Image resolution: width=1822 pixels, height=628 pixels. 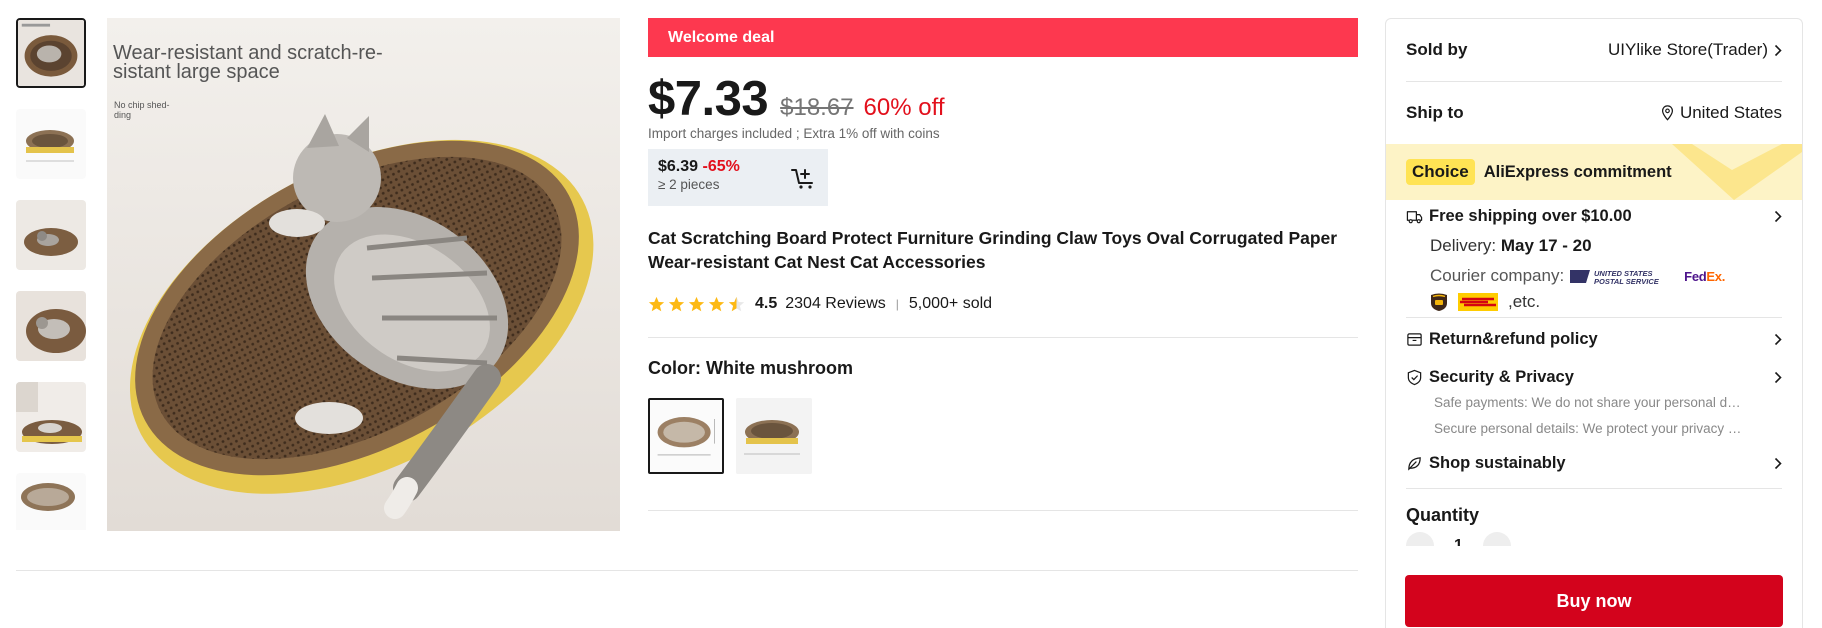 What do you see at coordinates (1546, 245) in the screenshot?
I see `delivery-dates: May 17 - 20` at bounding box center [1546, 245].